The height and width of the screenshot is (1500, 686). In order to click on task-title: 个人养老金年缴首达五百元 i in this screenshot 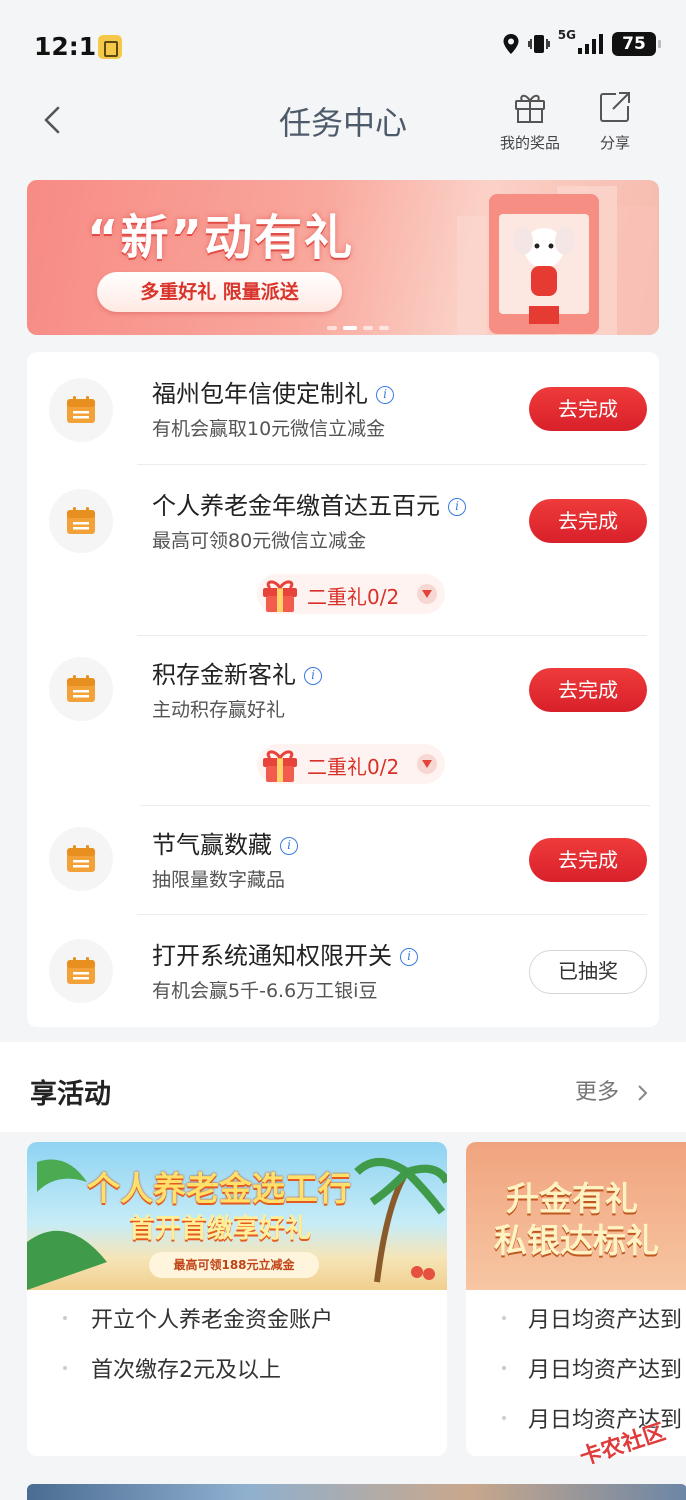, I will do `click(309, 503)`.